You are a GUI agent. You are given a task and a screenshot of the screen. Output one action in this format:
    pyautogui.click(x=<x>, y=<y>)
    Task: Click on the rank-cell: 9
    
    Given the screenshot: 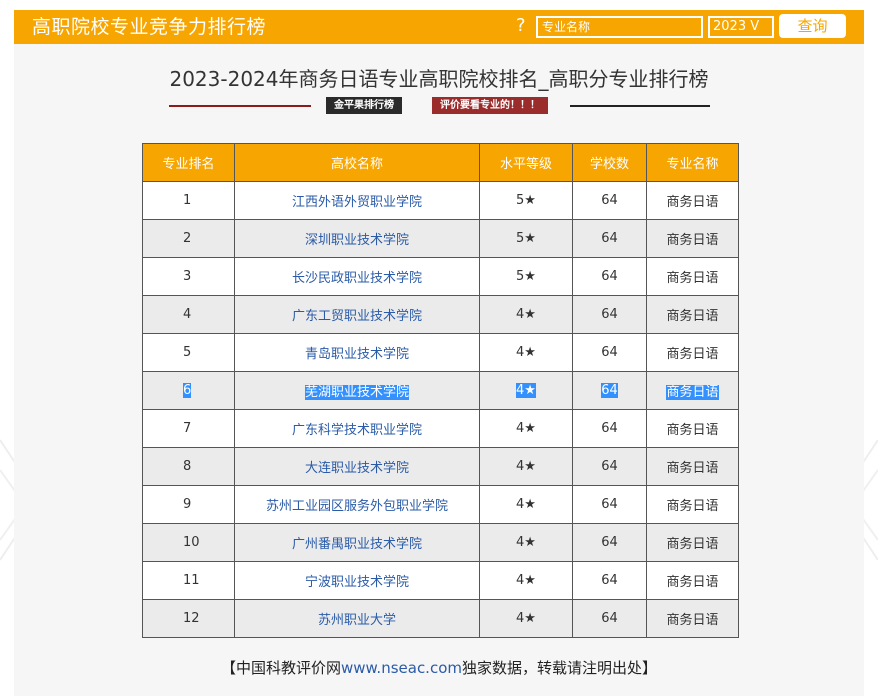 What is the action you would take?
    pyautogui.click(x=188, y=504)
    